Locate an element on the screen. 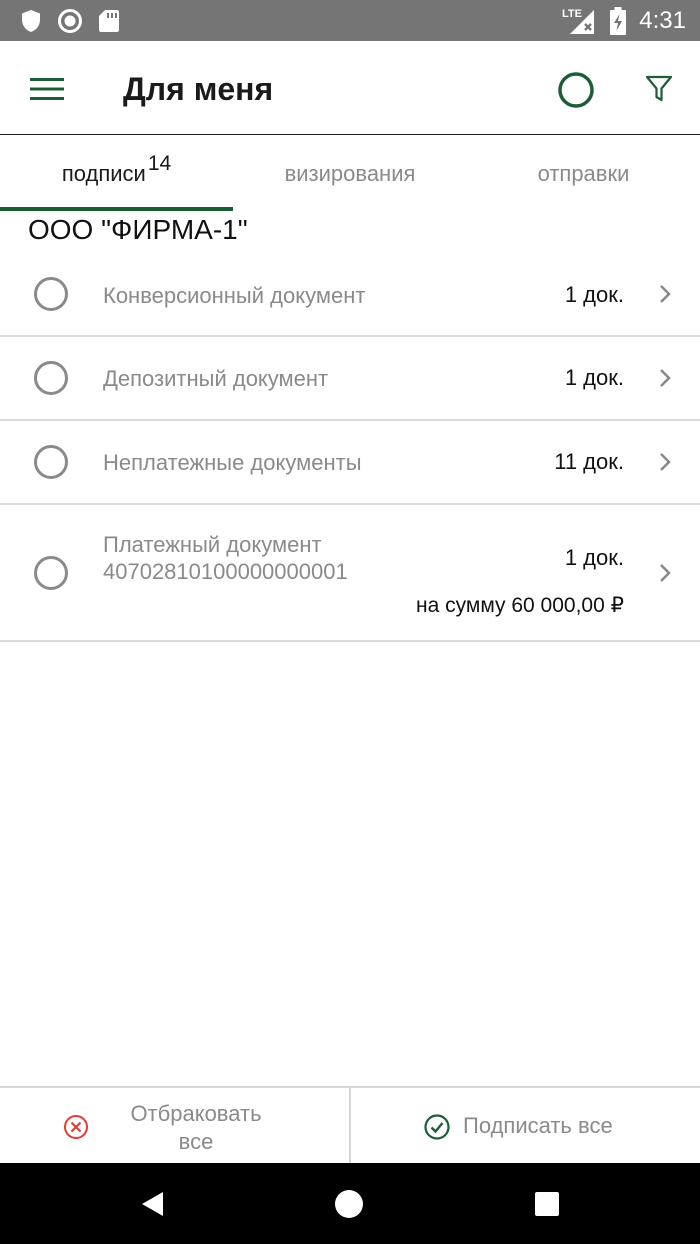 The width and height of the screenshot is (700, 1244). shield-icon is located at coordinates (31, 21).